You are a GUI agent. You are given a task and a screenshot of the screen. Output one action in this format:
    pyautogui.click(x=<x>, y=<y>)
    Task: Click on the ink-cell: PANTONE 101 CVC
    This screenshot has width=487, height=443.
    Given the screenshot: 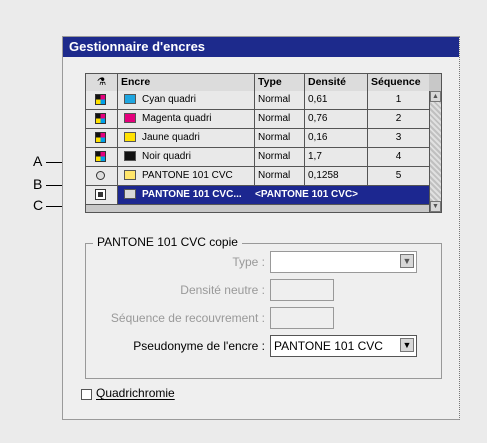 What is the action you would take?
    pyautogui.click(x=186, y=176)
    